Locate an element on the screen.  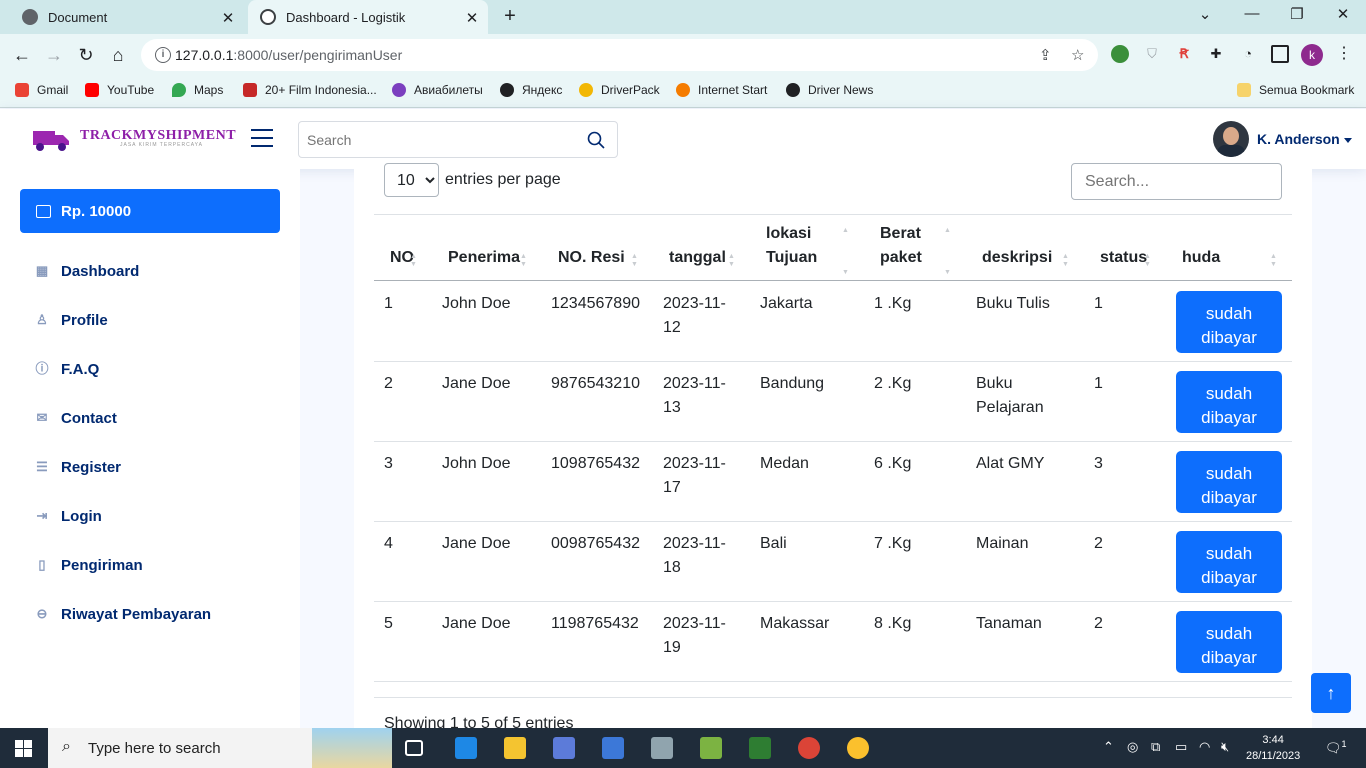
taskbar-clock: 3:44 28/11/2023 is located at coordinates (1273, 748).